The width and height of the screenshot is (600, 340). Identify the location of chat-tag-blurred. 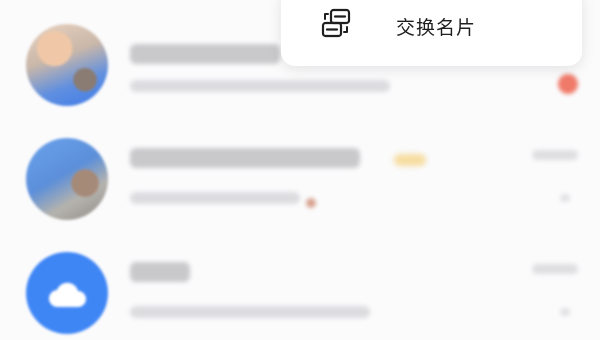
(410, 160).